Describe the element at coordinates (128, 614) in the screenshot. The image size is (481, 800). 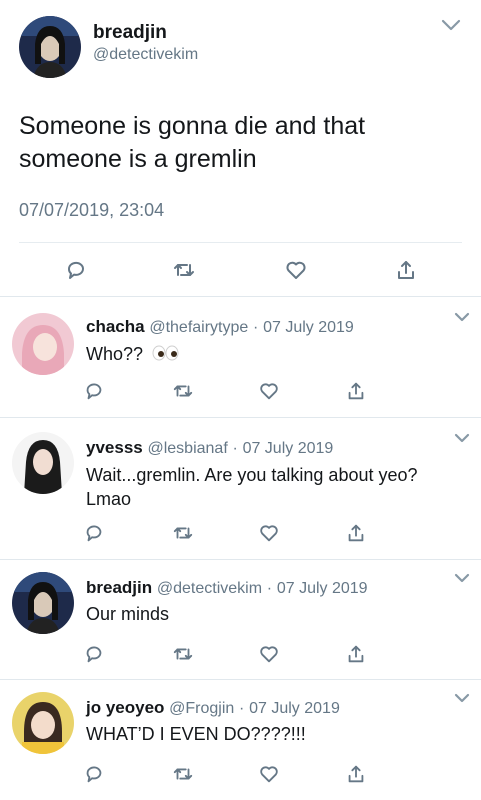
I see `tweet-text: Our minds` at that location.